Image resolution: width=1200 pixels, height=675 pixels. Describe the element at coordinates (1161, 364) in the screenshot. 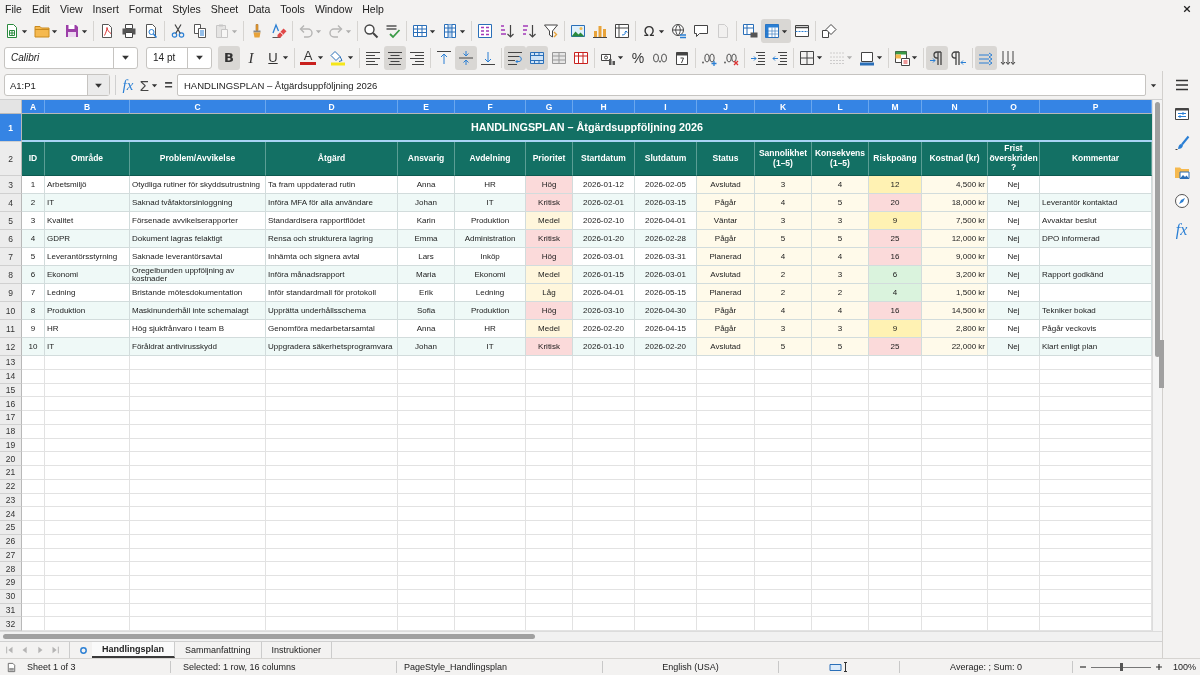

I see `sidebar-handle` at that location.